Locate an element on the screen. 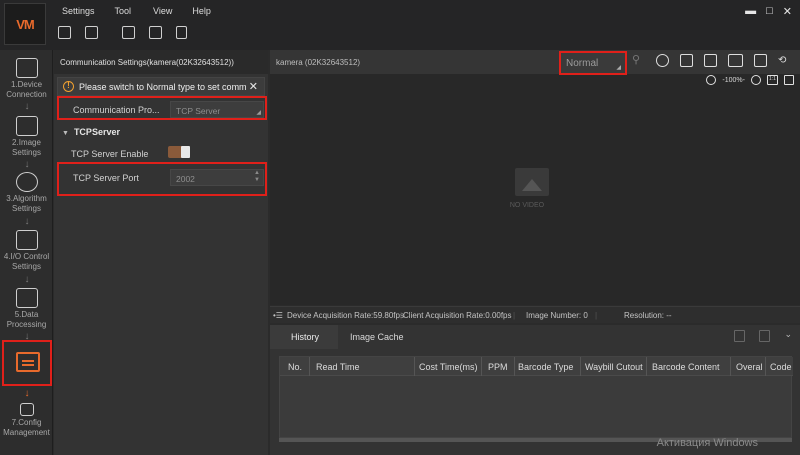 The height and width of the screenshot is (455, 800). viewer-toolbar: kamera (02K32643512) Normal ◢ ⚲ ⟲ is located at coordinates (535, 62).